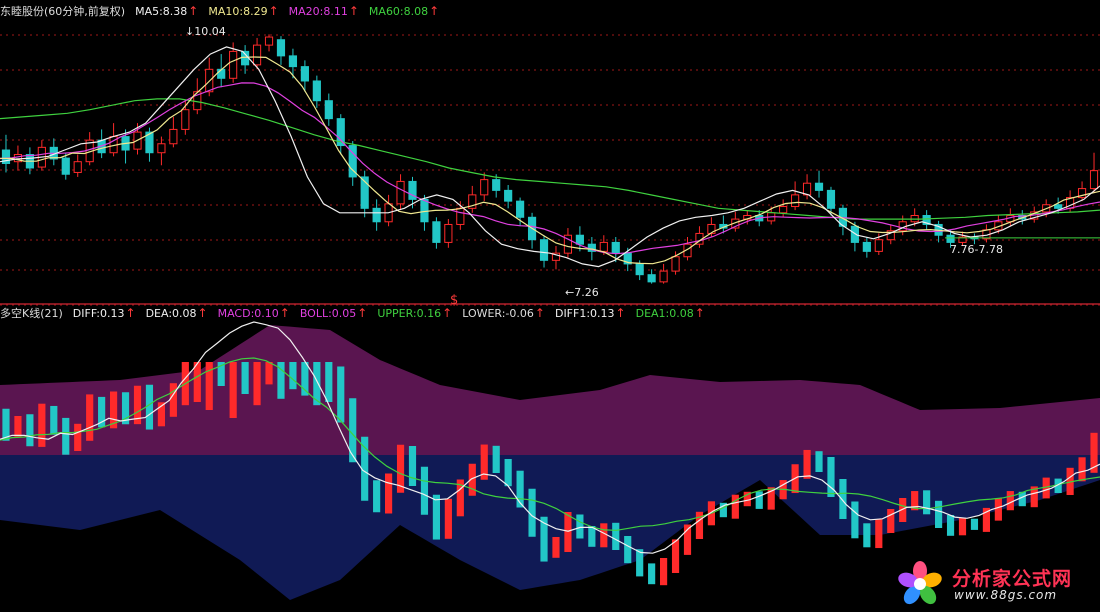 The image size is (1100, 612). I want to click on legend-text: DIFF:0.13, so click(98, 313).